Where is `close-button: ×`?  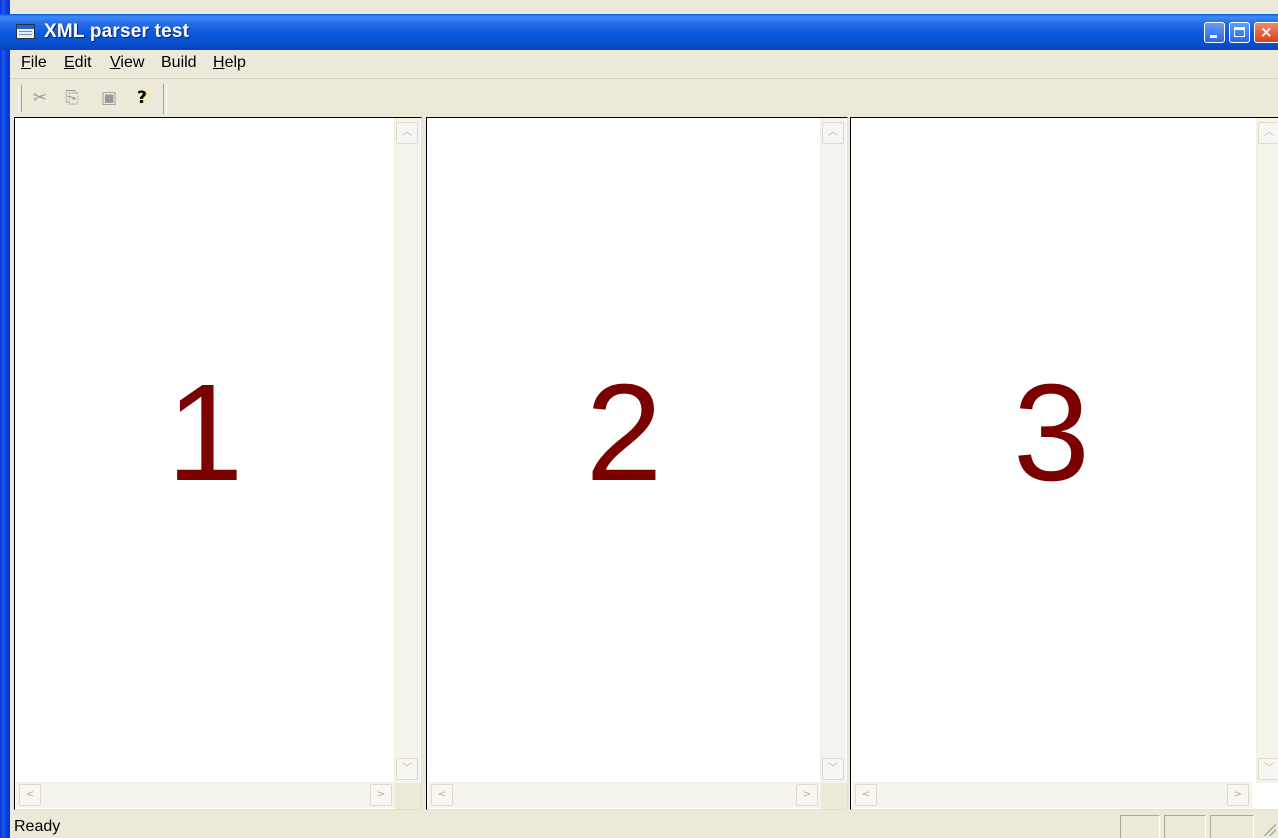
close-button: × is located at coordinates (1266, 32).